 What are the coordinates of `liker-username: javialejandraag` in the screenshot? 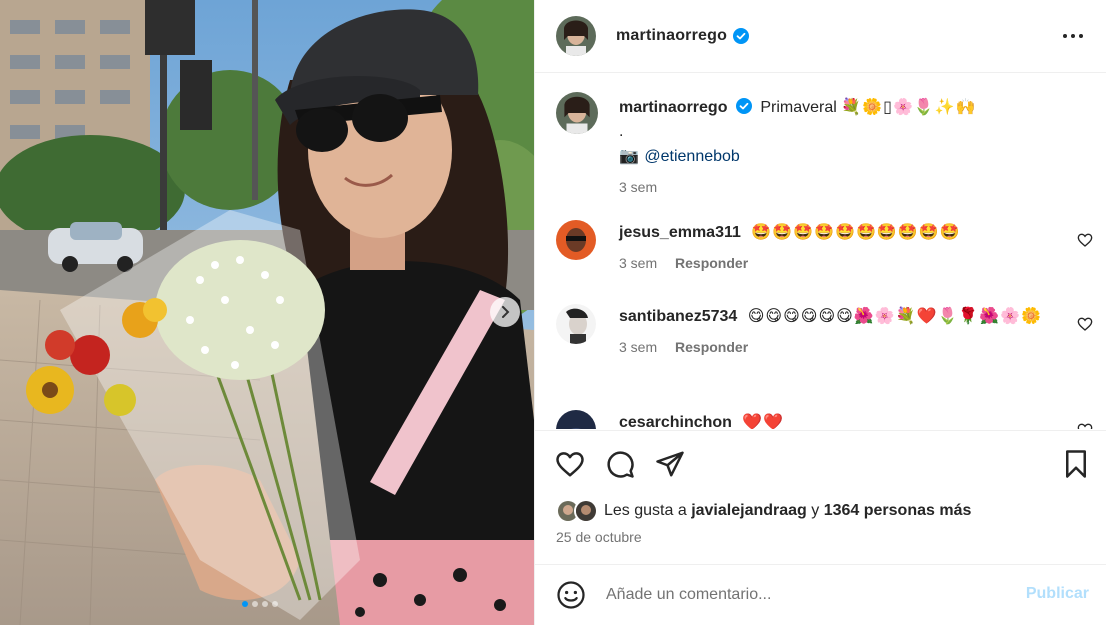 It's located at (749, 510).